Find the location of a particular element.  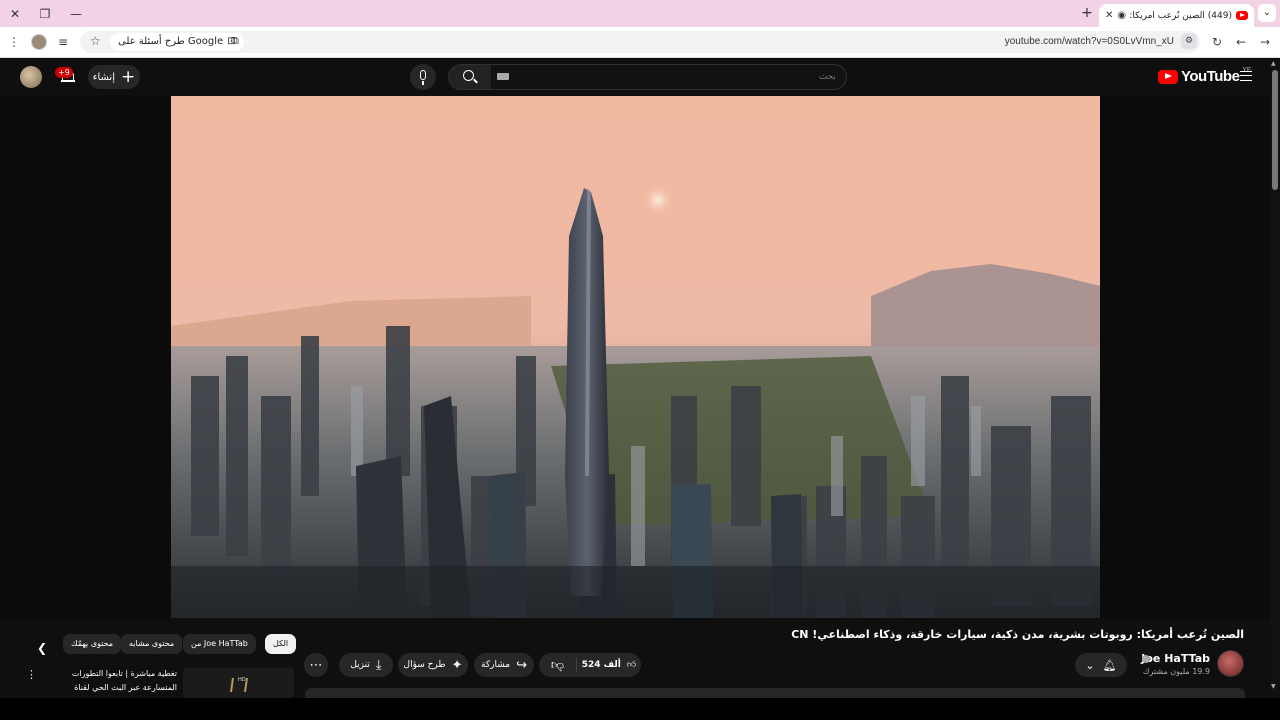

window-minimize-icon: — is located at coordinates (76, 14).